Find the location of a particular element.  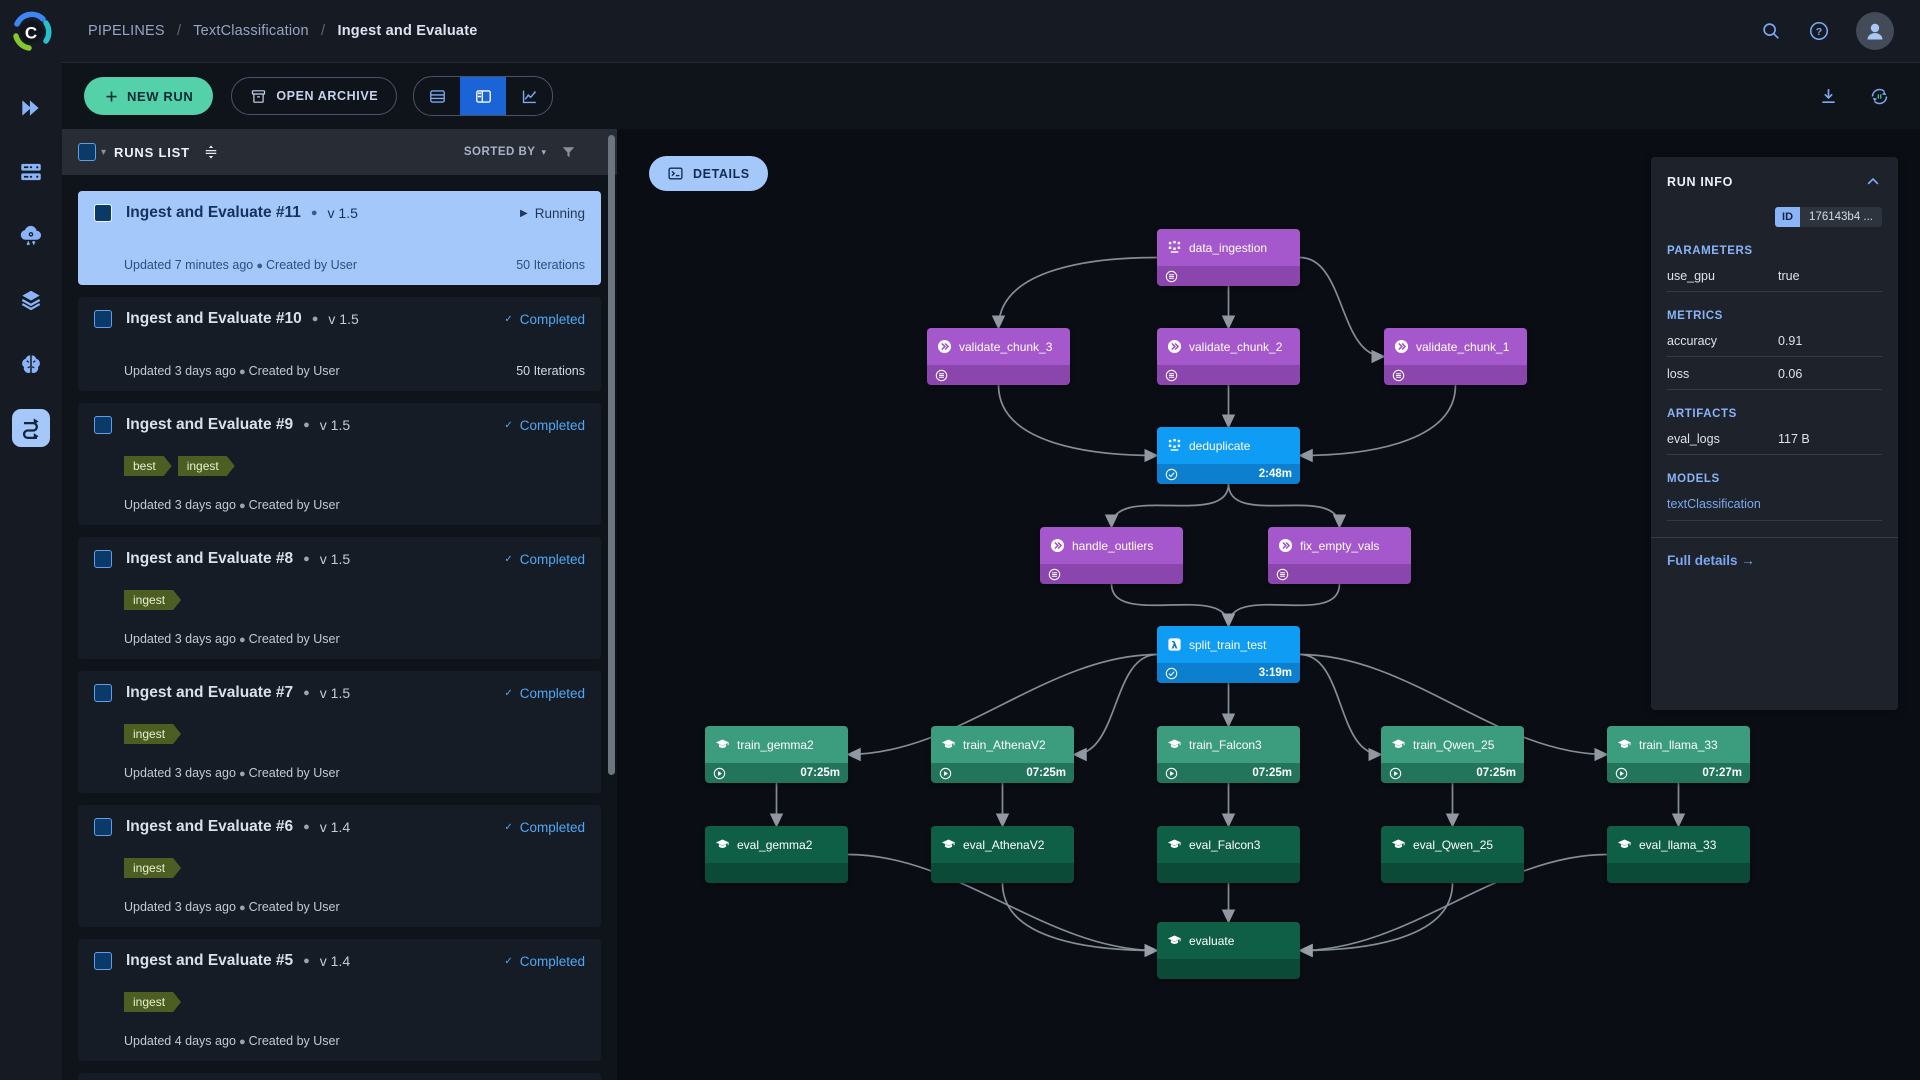

row-density-icon is located at coordinates (211, 152).